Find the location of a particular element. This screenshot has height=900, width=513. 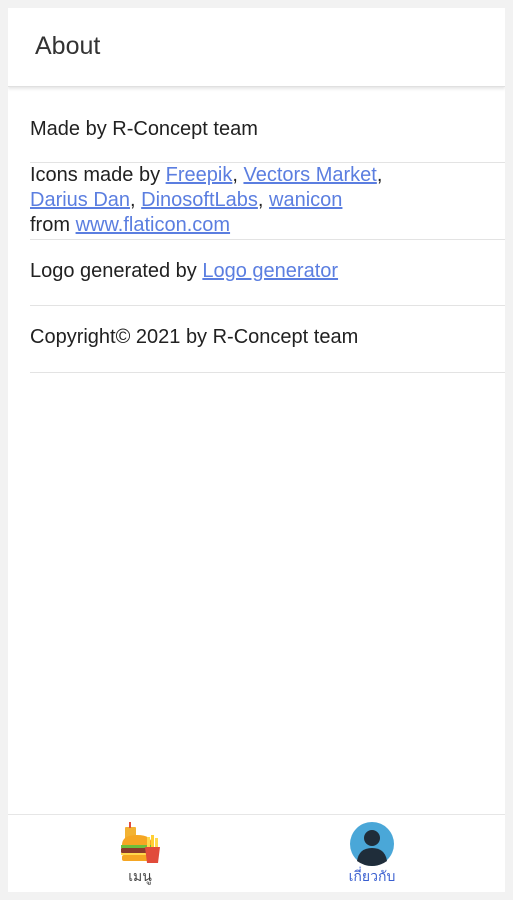

link-darius-dan: Darius Dan is located at coordinates (80, 200).